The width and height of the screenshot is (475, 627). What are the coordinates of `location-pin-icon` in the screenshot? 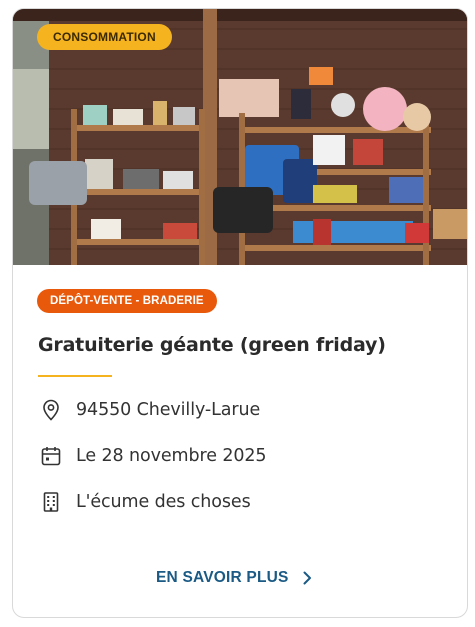 It's located at (51, 410).